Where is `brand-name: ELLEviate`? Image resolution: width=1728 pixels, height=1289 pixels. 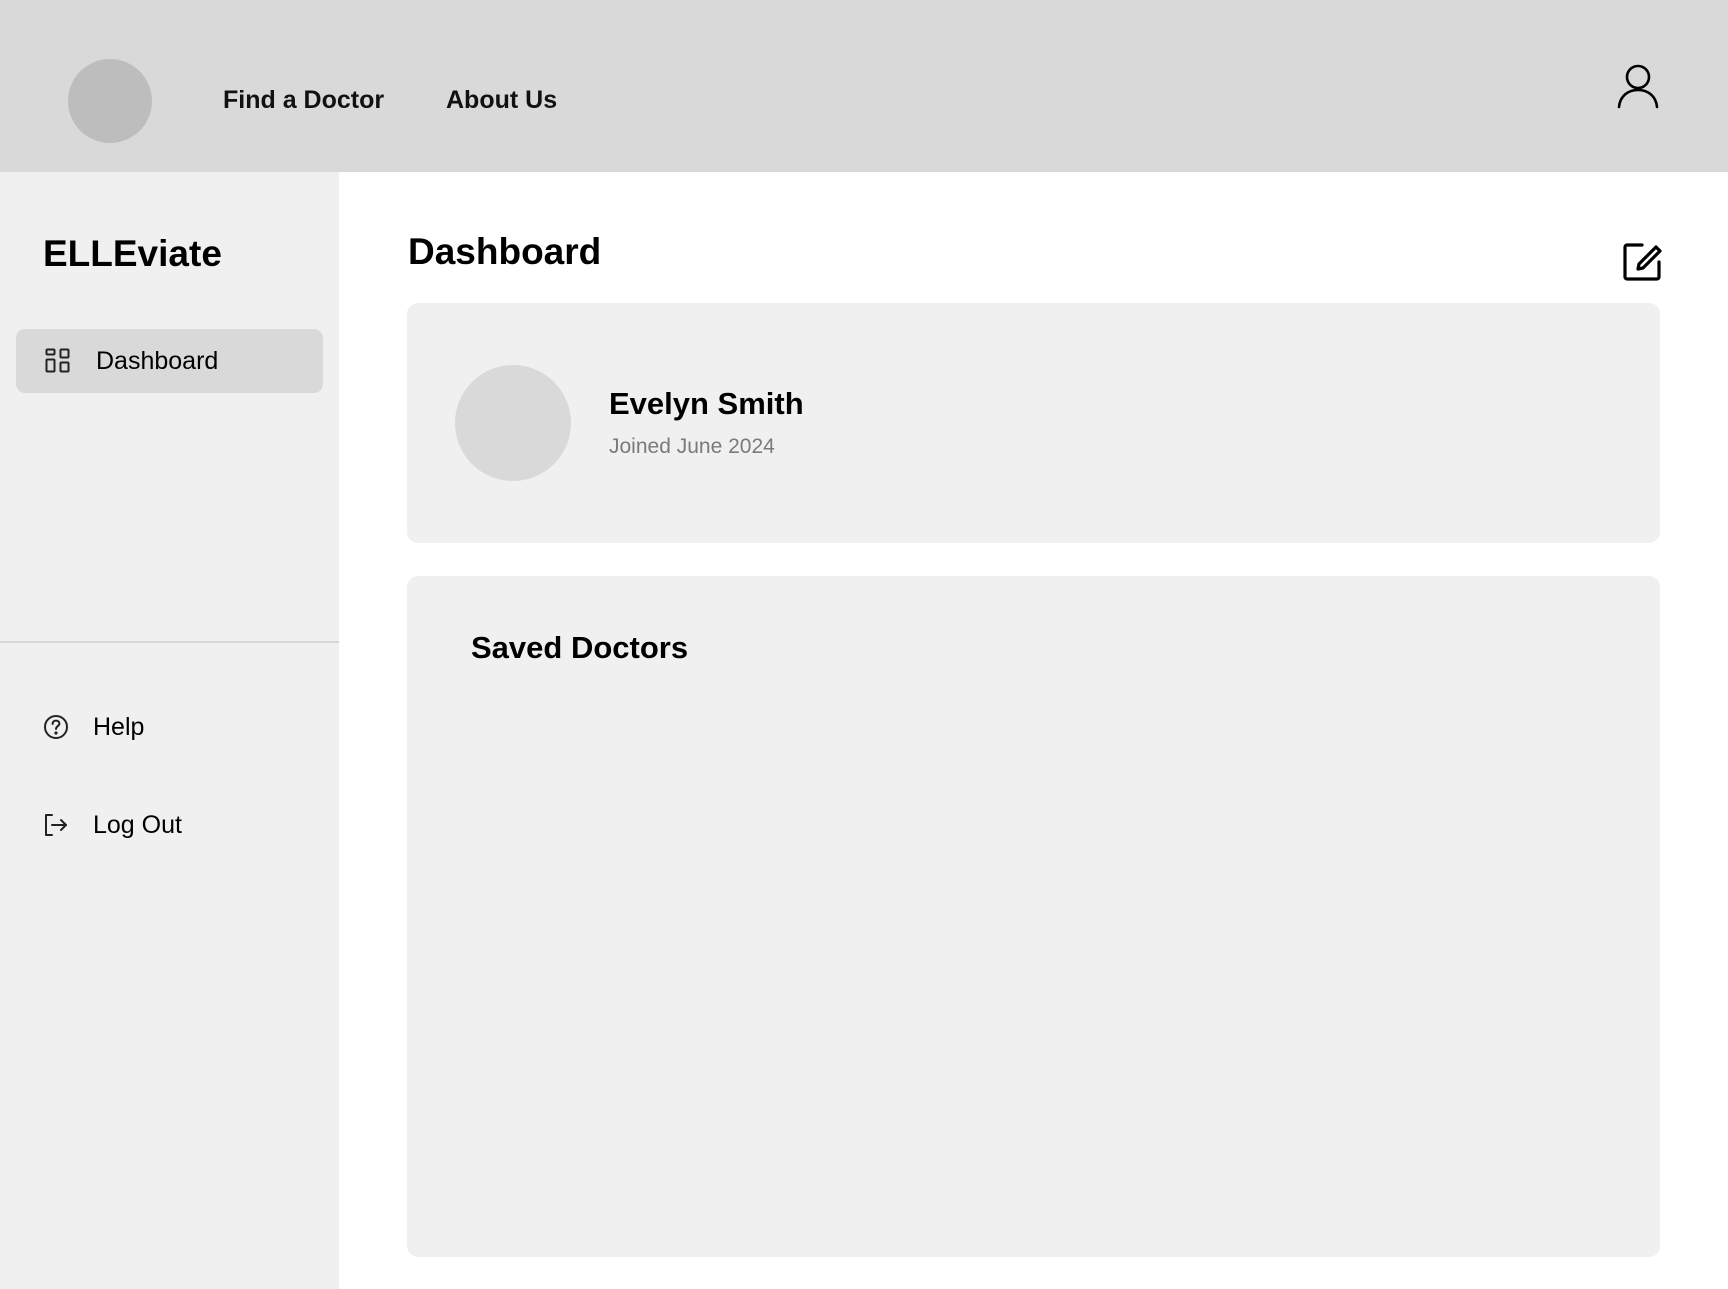 brand-name: ELLEviate is located at coordinates (132, 253).